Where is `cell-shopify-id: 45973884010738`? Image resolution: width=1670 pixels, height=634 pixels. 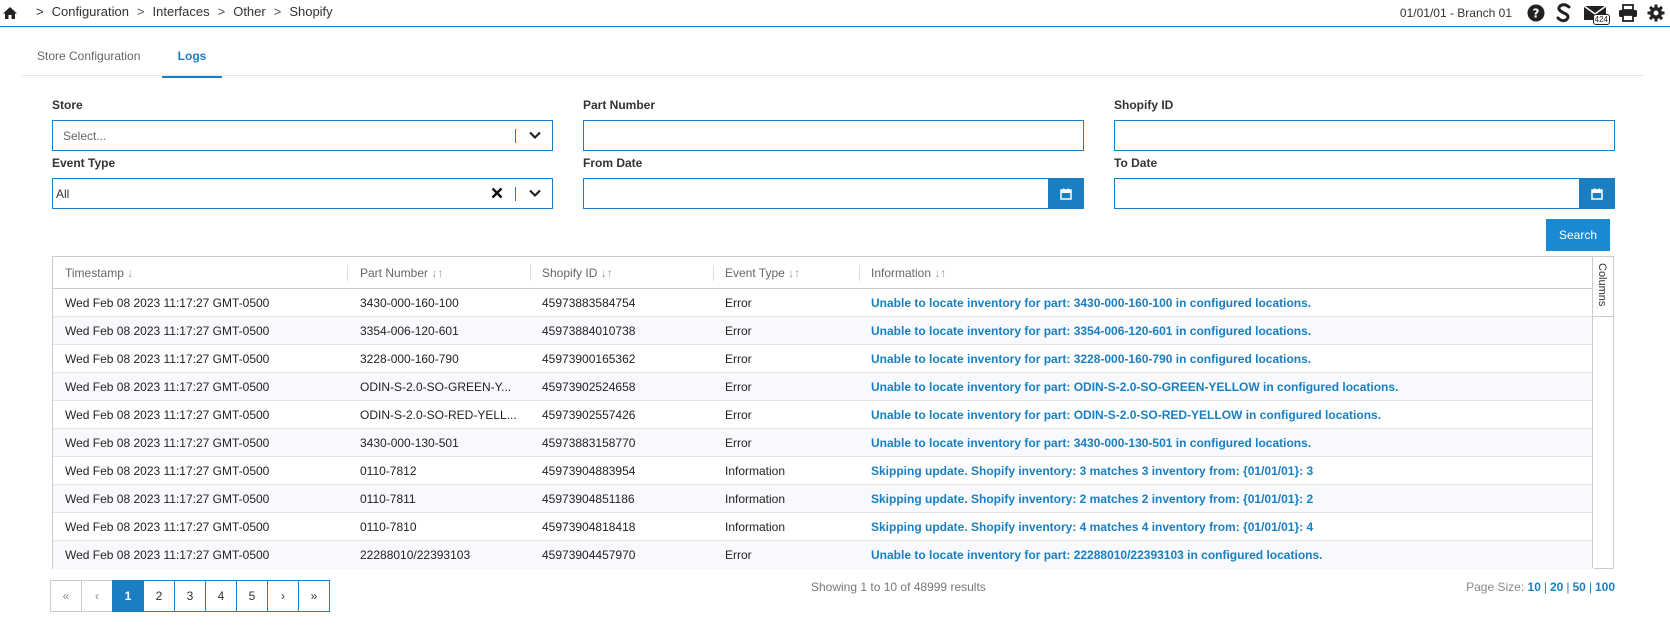 cell-shopify-id: 45973884010738 is located at coordinates (589, 331).